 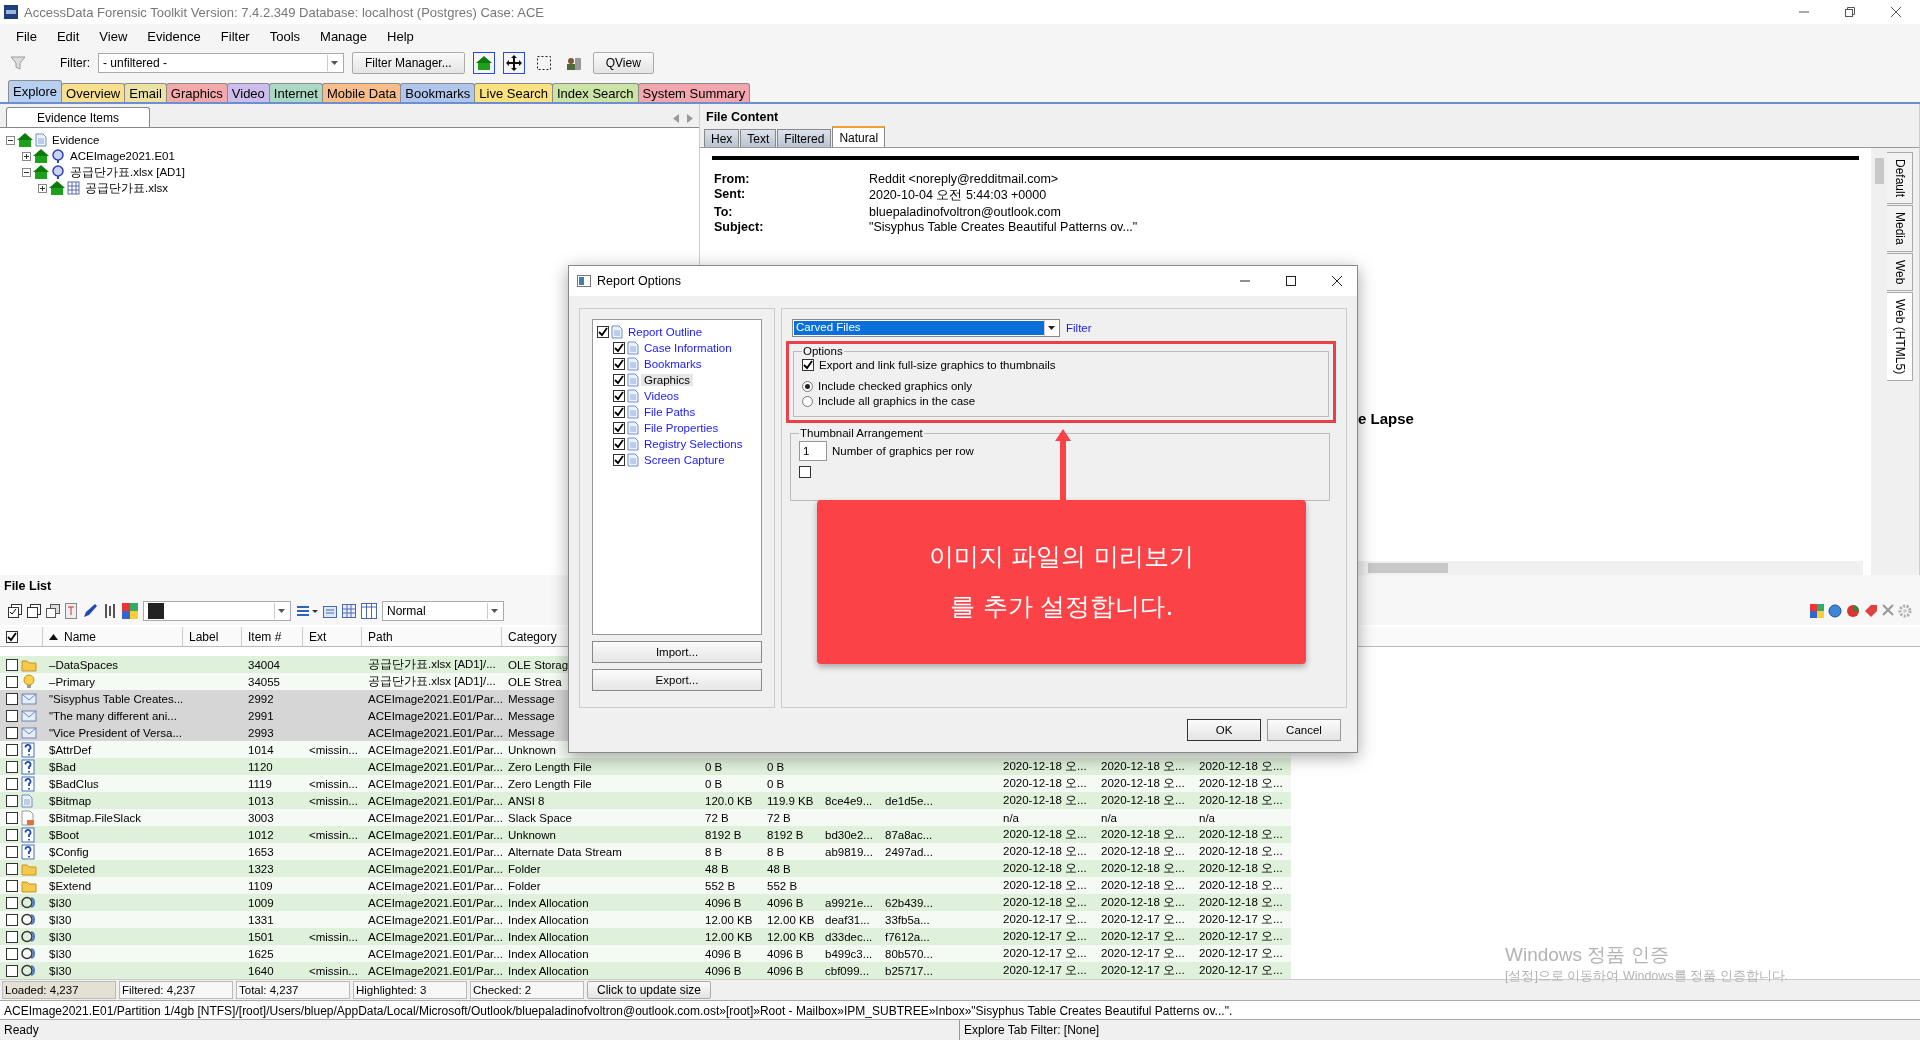 I want to click on qview-button: QView, so click(x=623, y=63).